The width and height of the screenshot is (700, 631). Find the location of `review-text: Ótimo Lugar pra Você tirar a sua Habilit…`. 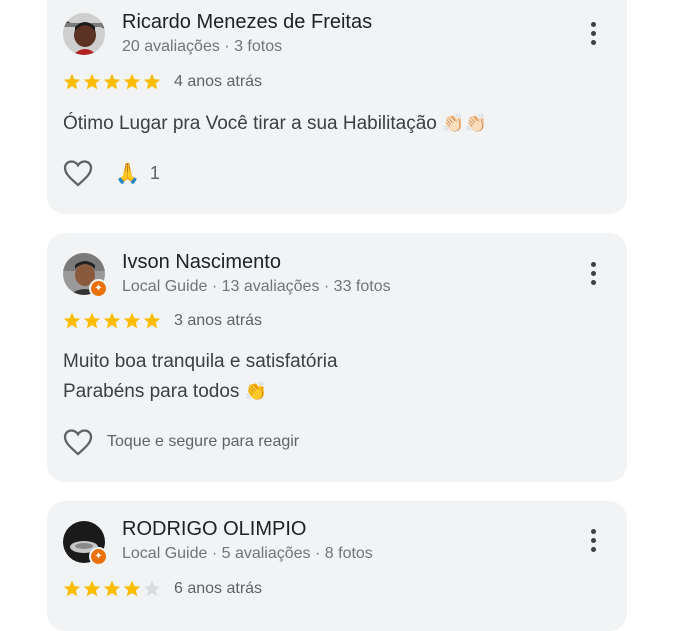

review-text: Ótimo Lugar pra Você tirar a sua Habilit… is located at coordinates (275, 124).